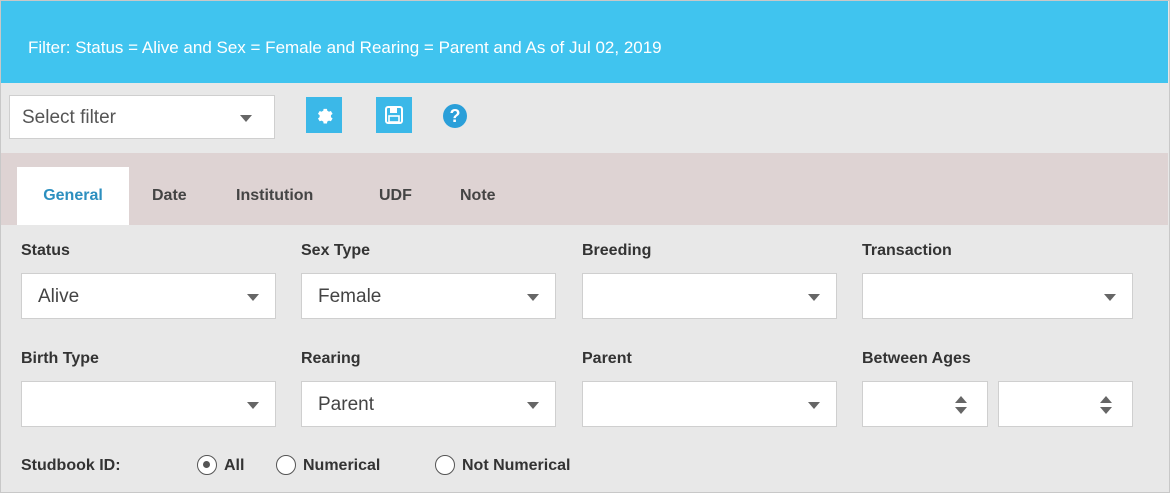 This screenshot has width=1170, height=493. I want to click on rearing-value: Parent, so click(346, 404).